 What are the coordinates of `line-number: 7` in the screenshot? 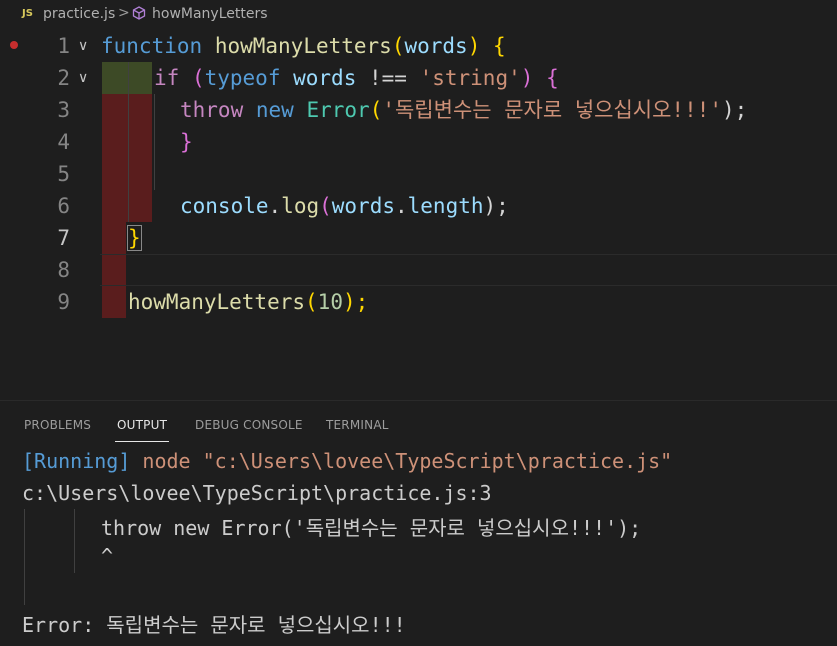 It's located at (63, 238).